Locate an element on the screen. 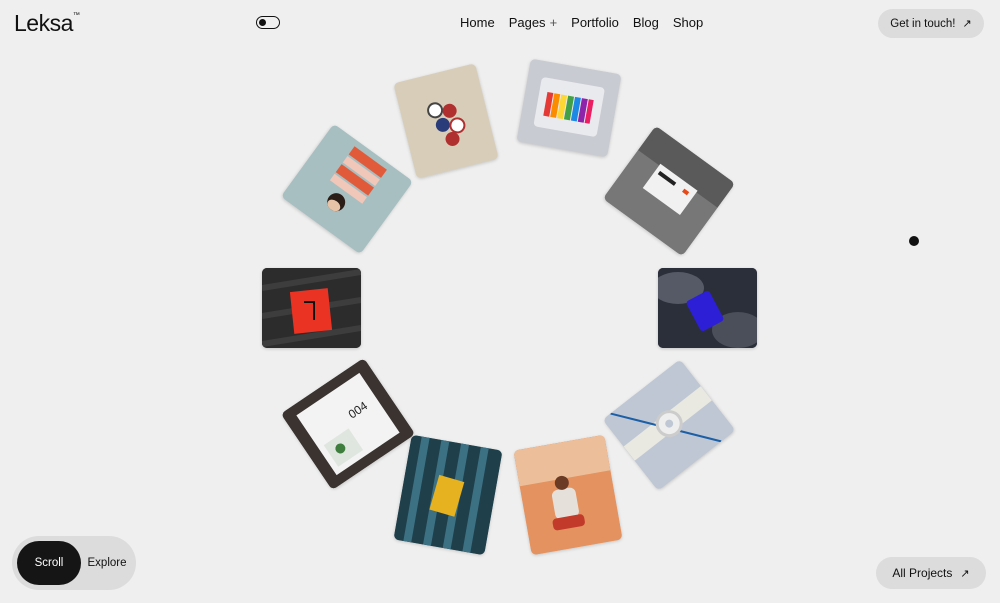 This screenshot has width=1000, height=603. stickers-image is located at coordinates (446, 121).